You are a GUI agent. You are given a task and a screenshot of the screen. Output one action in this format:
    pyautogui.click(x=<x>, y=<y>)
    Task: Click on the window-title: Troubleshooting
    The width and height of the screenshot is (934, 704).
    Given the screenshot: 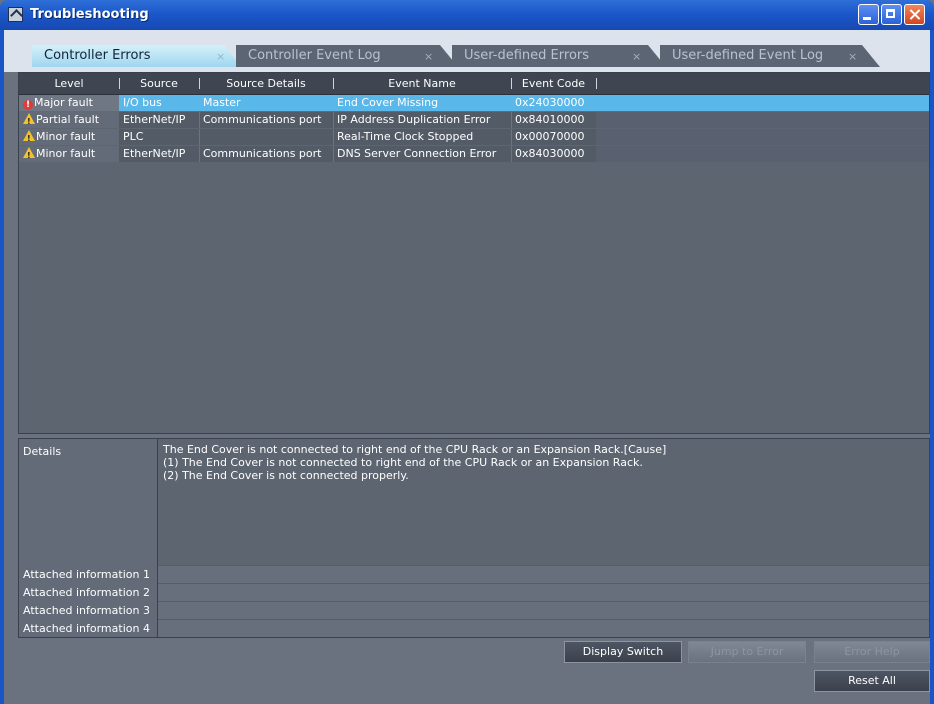 What is the action you would take?
    pyautogui.click(x=89, y=14)
    